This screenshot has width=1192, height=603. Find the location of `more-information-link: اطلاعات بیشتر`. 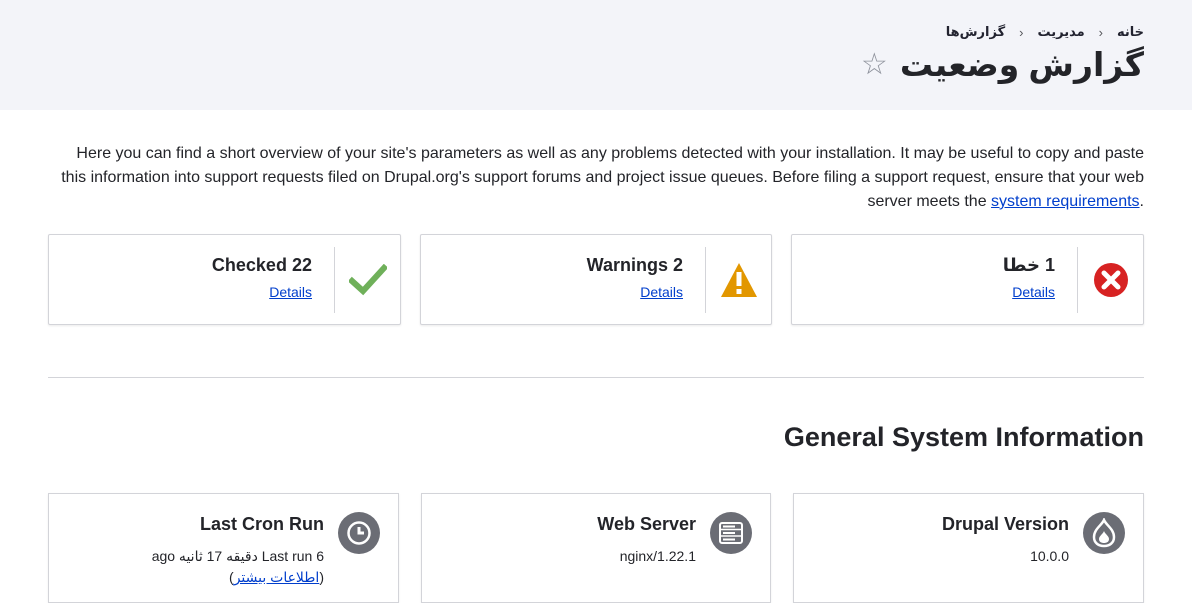

more-information-link: اطلاعات بیشتر is located at coordinates (277, 577).